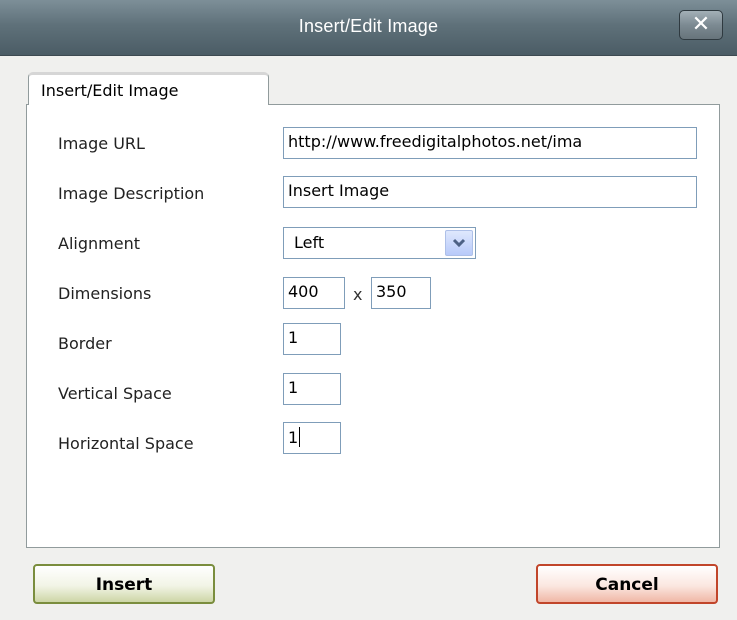 The height and width of the screenshot is (620, 737). I want to click on image-url-input: http://www.freedigitalphotos.net/ima, so click(490, 143).